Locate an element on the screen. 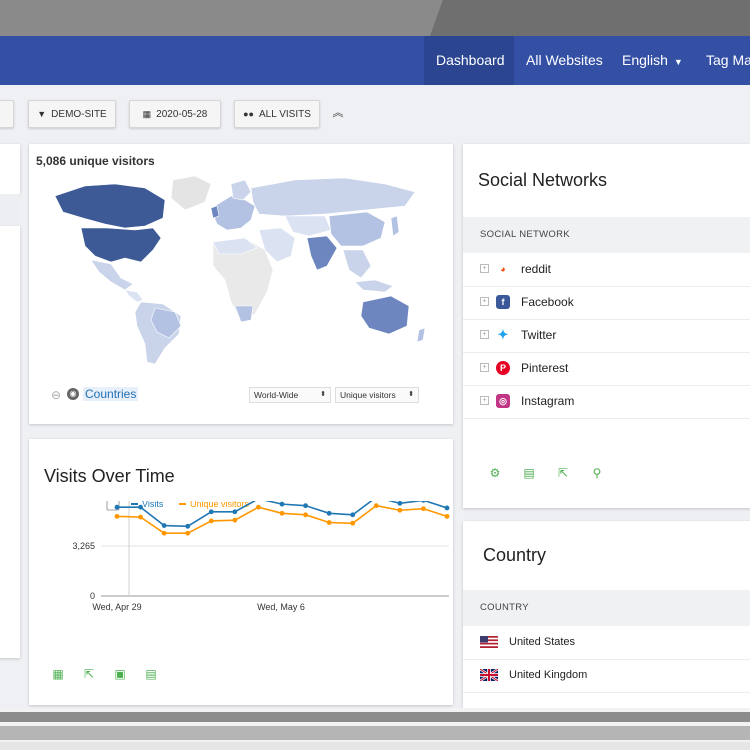 Image resolution: width=750 pixels, height=750 pixels. map-region-new-zealand is located at coordinates (421, 335).